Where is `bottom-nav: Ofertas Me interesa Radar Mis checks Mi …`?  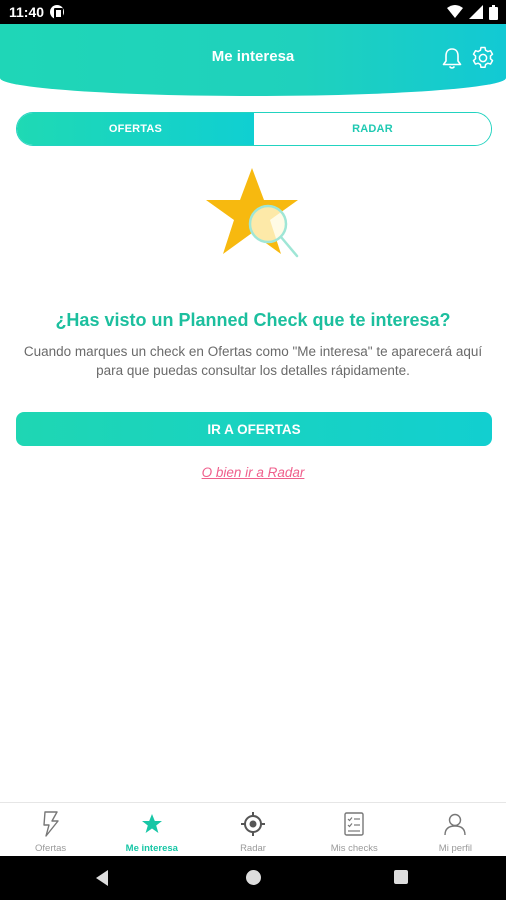
bottom-nav: Ofertas Me interesa Radar Mis checks Mi … is located at coordinates (253, 829).